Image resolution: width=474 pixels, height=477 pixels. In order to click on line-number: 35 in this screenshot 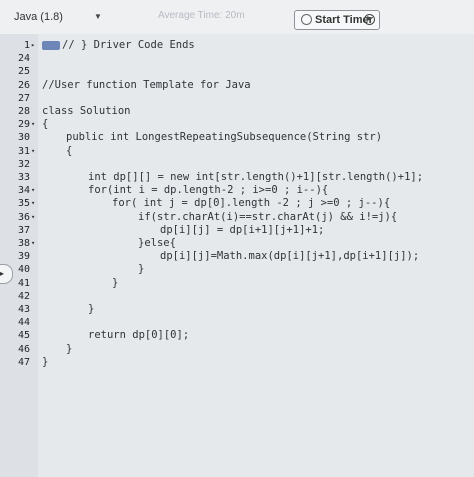, I will do `click(23, 204)`.